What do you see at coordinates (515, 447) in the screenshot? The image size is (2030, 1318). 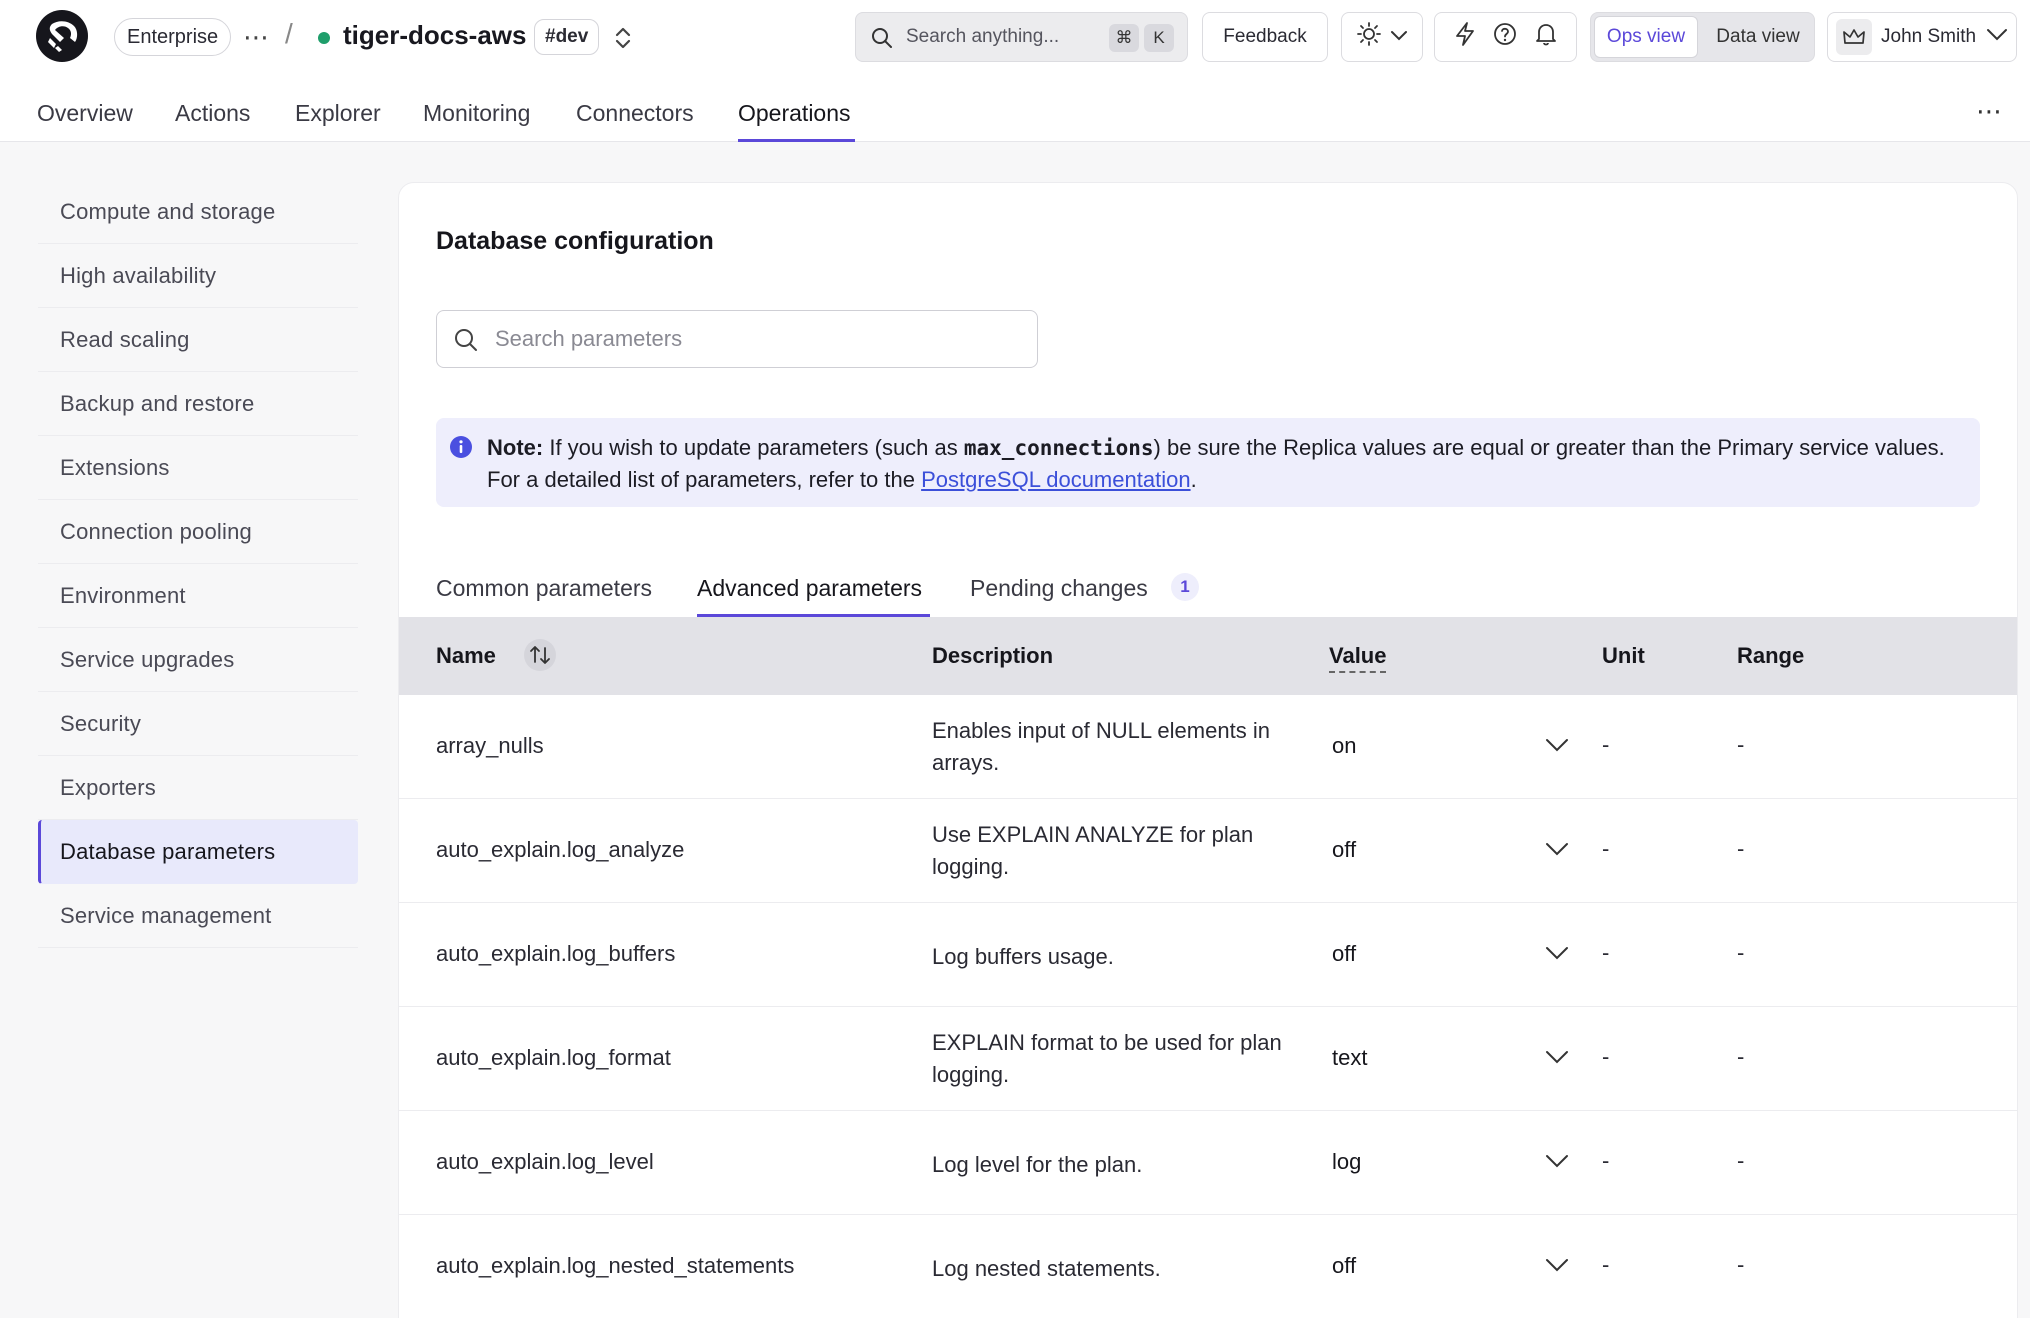 I see `note-label: Note:` at bounding box center [515, 447].